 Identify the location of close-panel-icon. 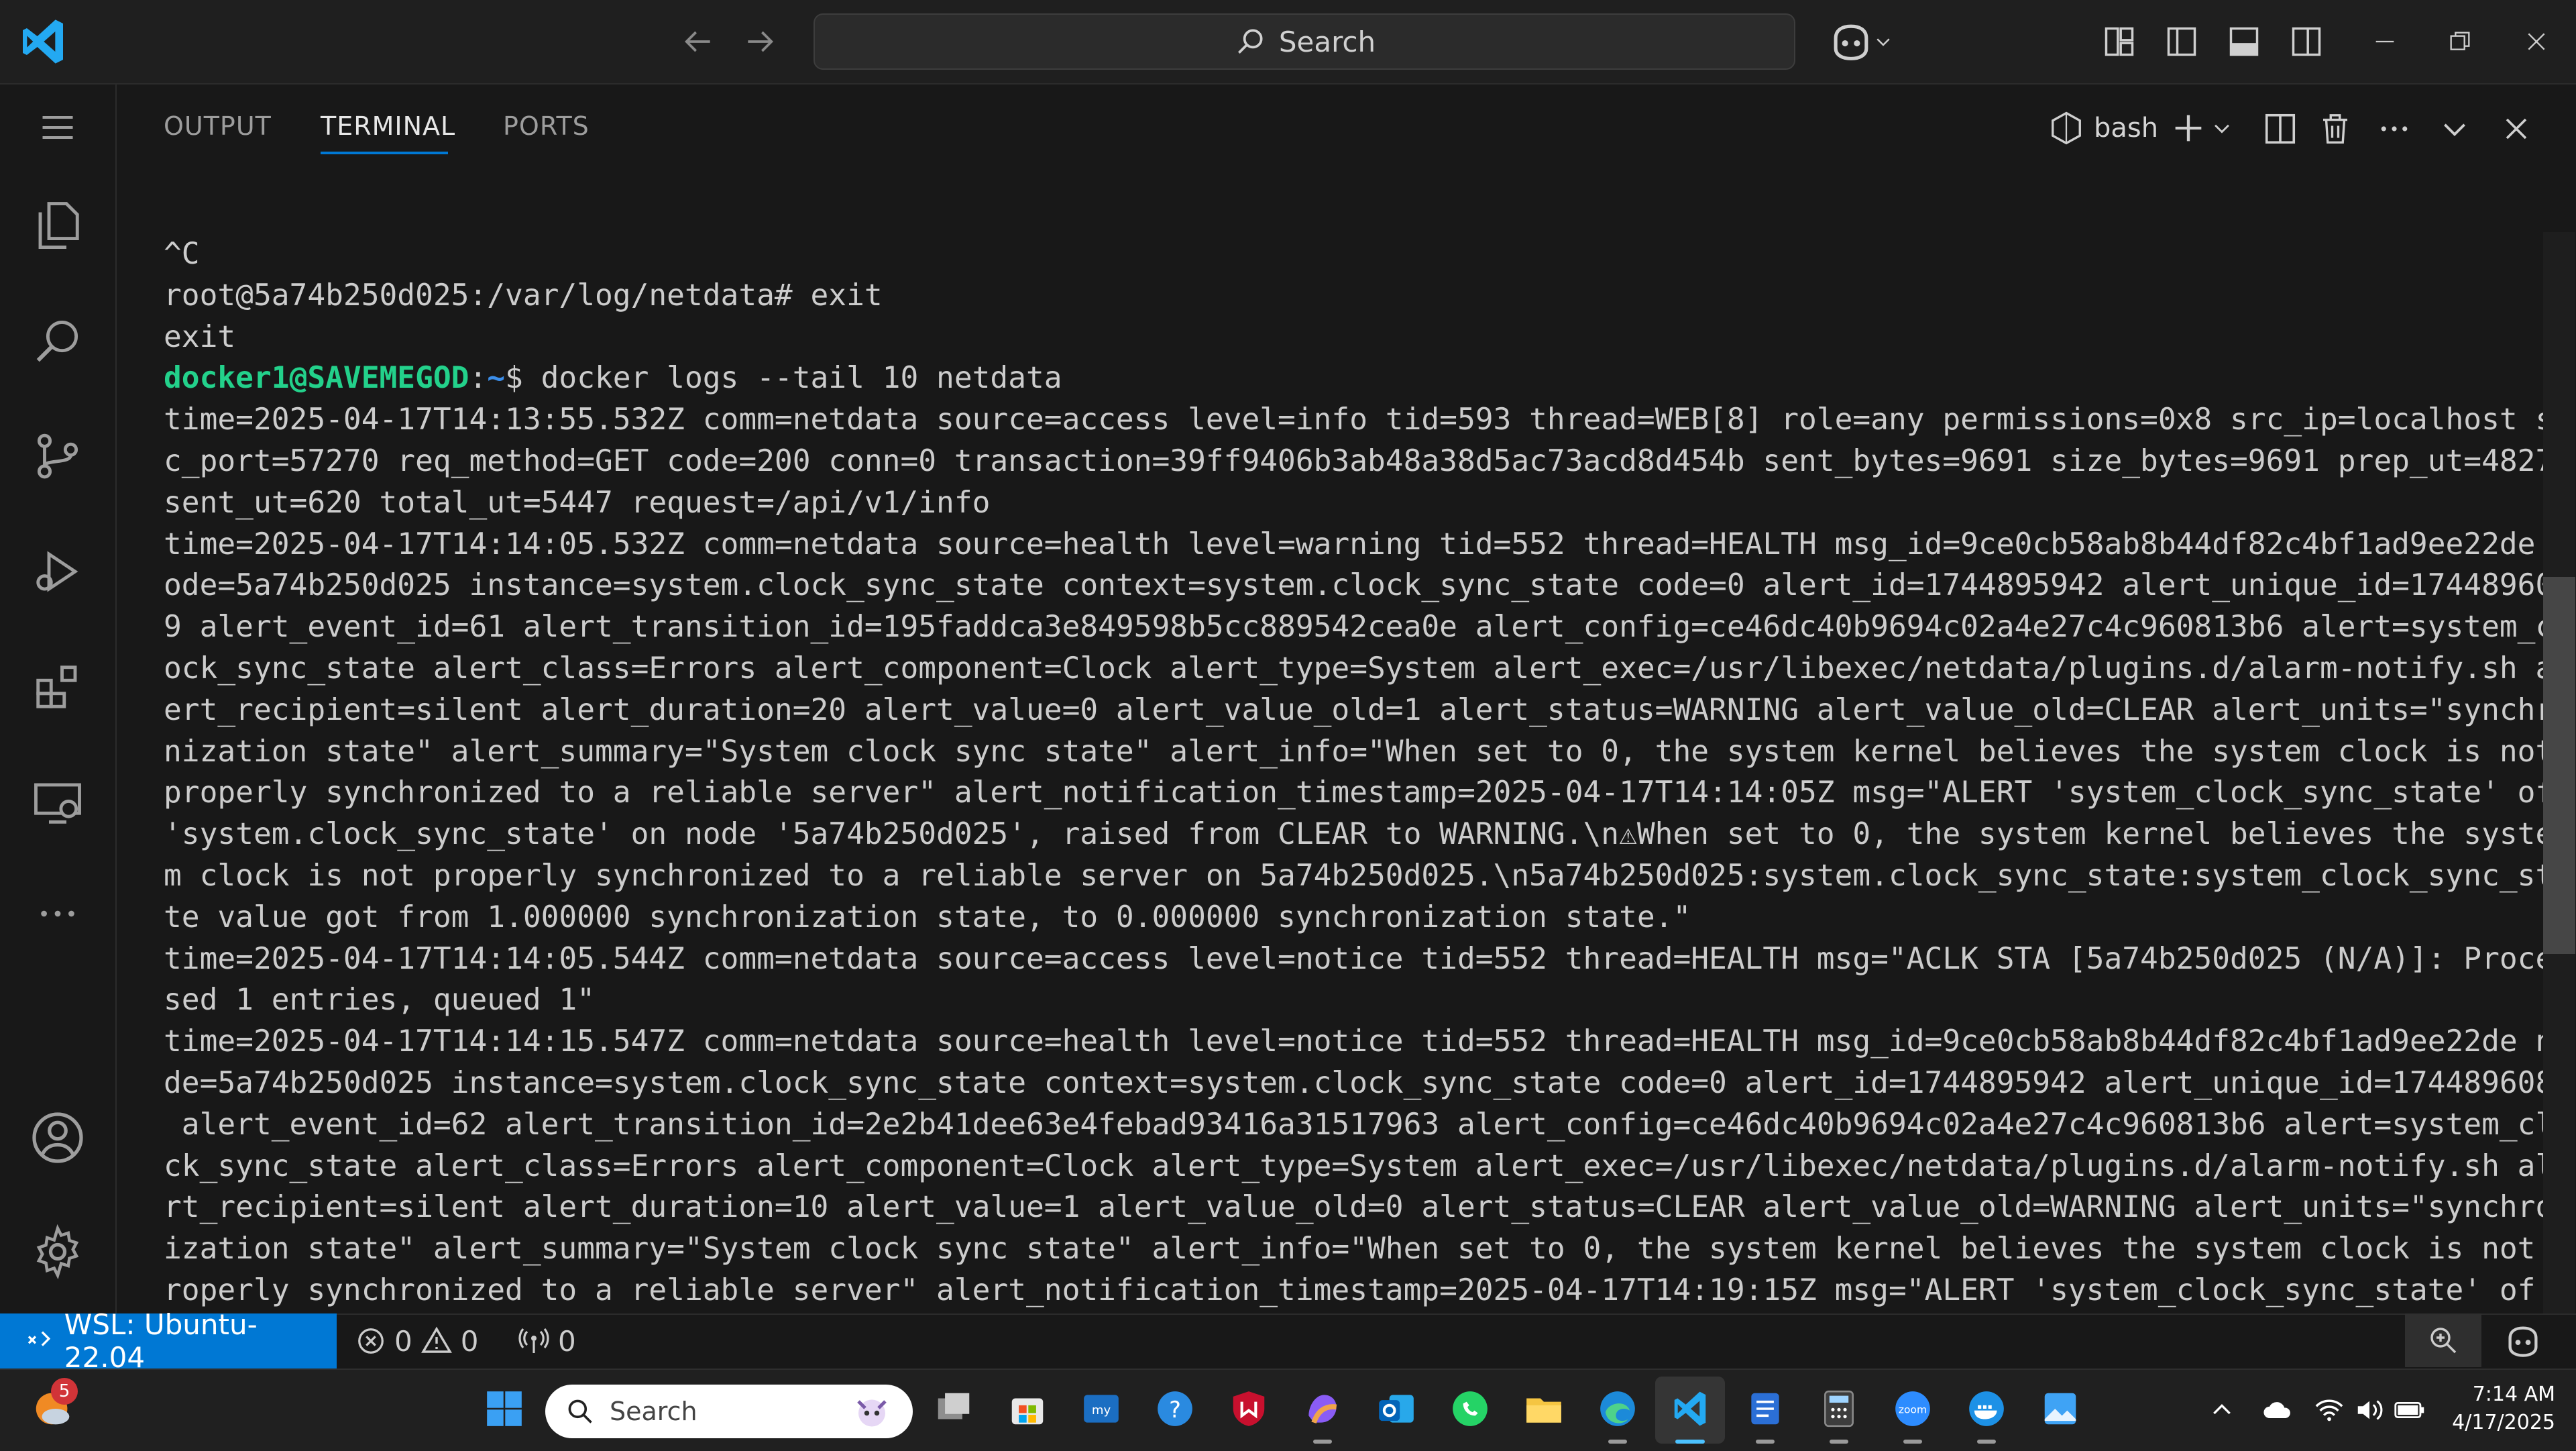
(2516, 129).